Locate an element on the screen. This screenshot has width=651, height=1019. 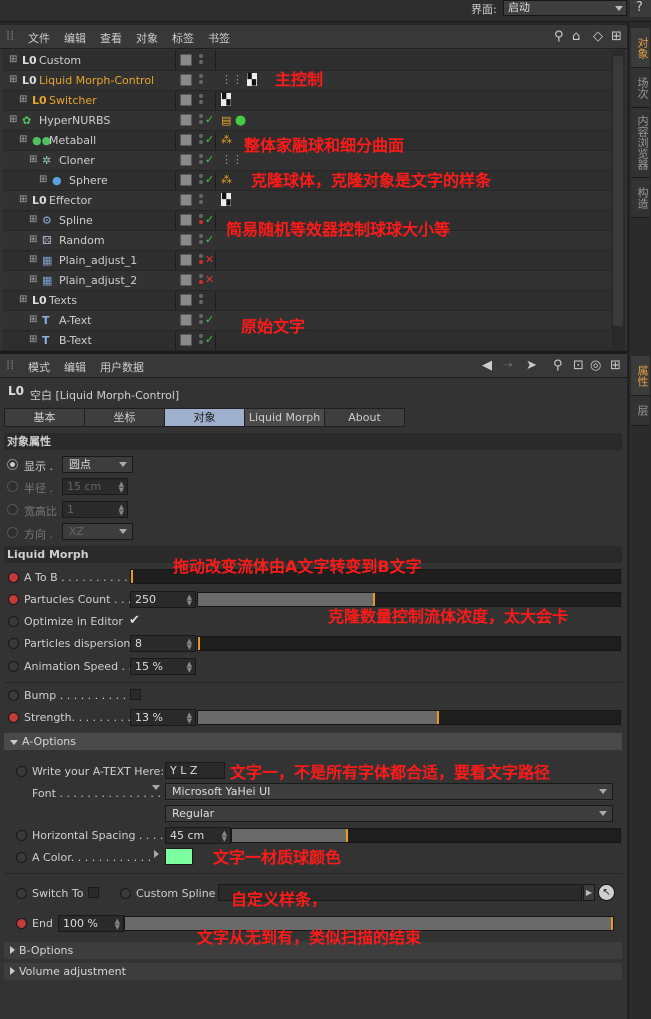
volume-adjustment-header: Volume adjustment is located at coordinates (313, 971).